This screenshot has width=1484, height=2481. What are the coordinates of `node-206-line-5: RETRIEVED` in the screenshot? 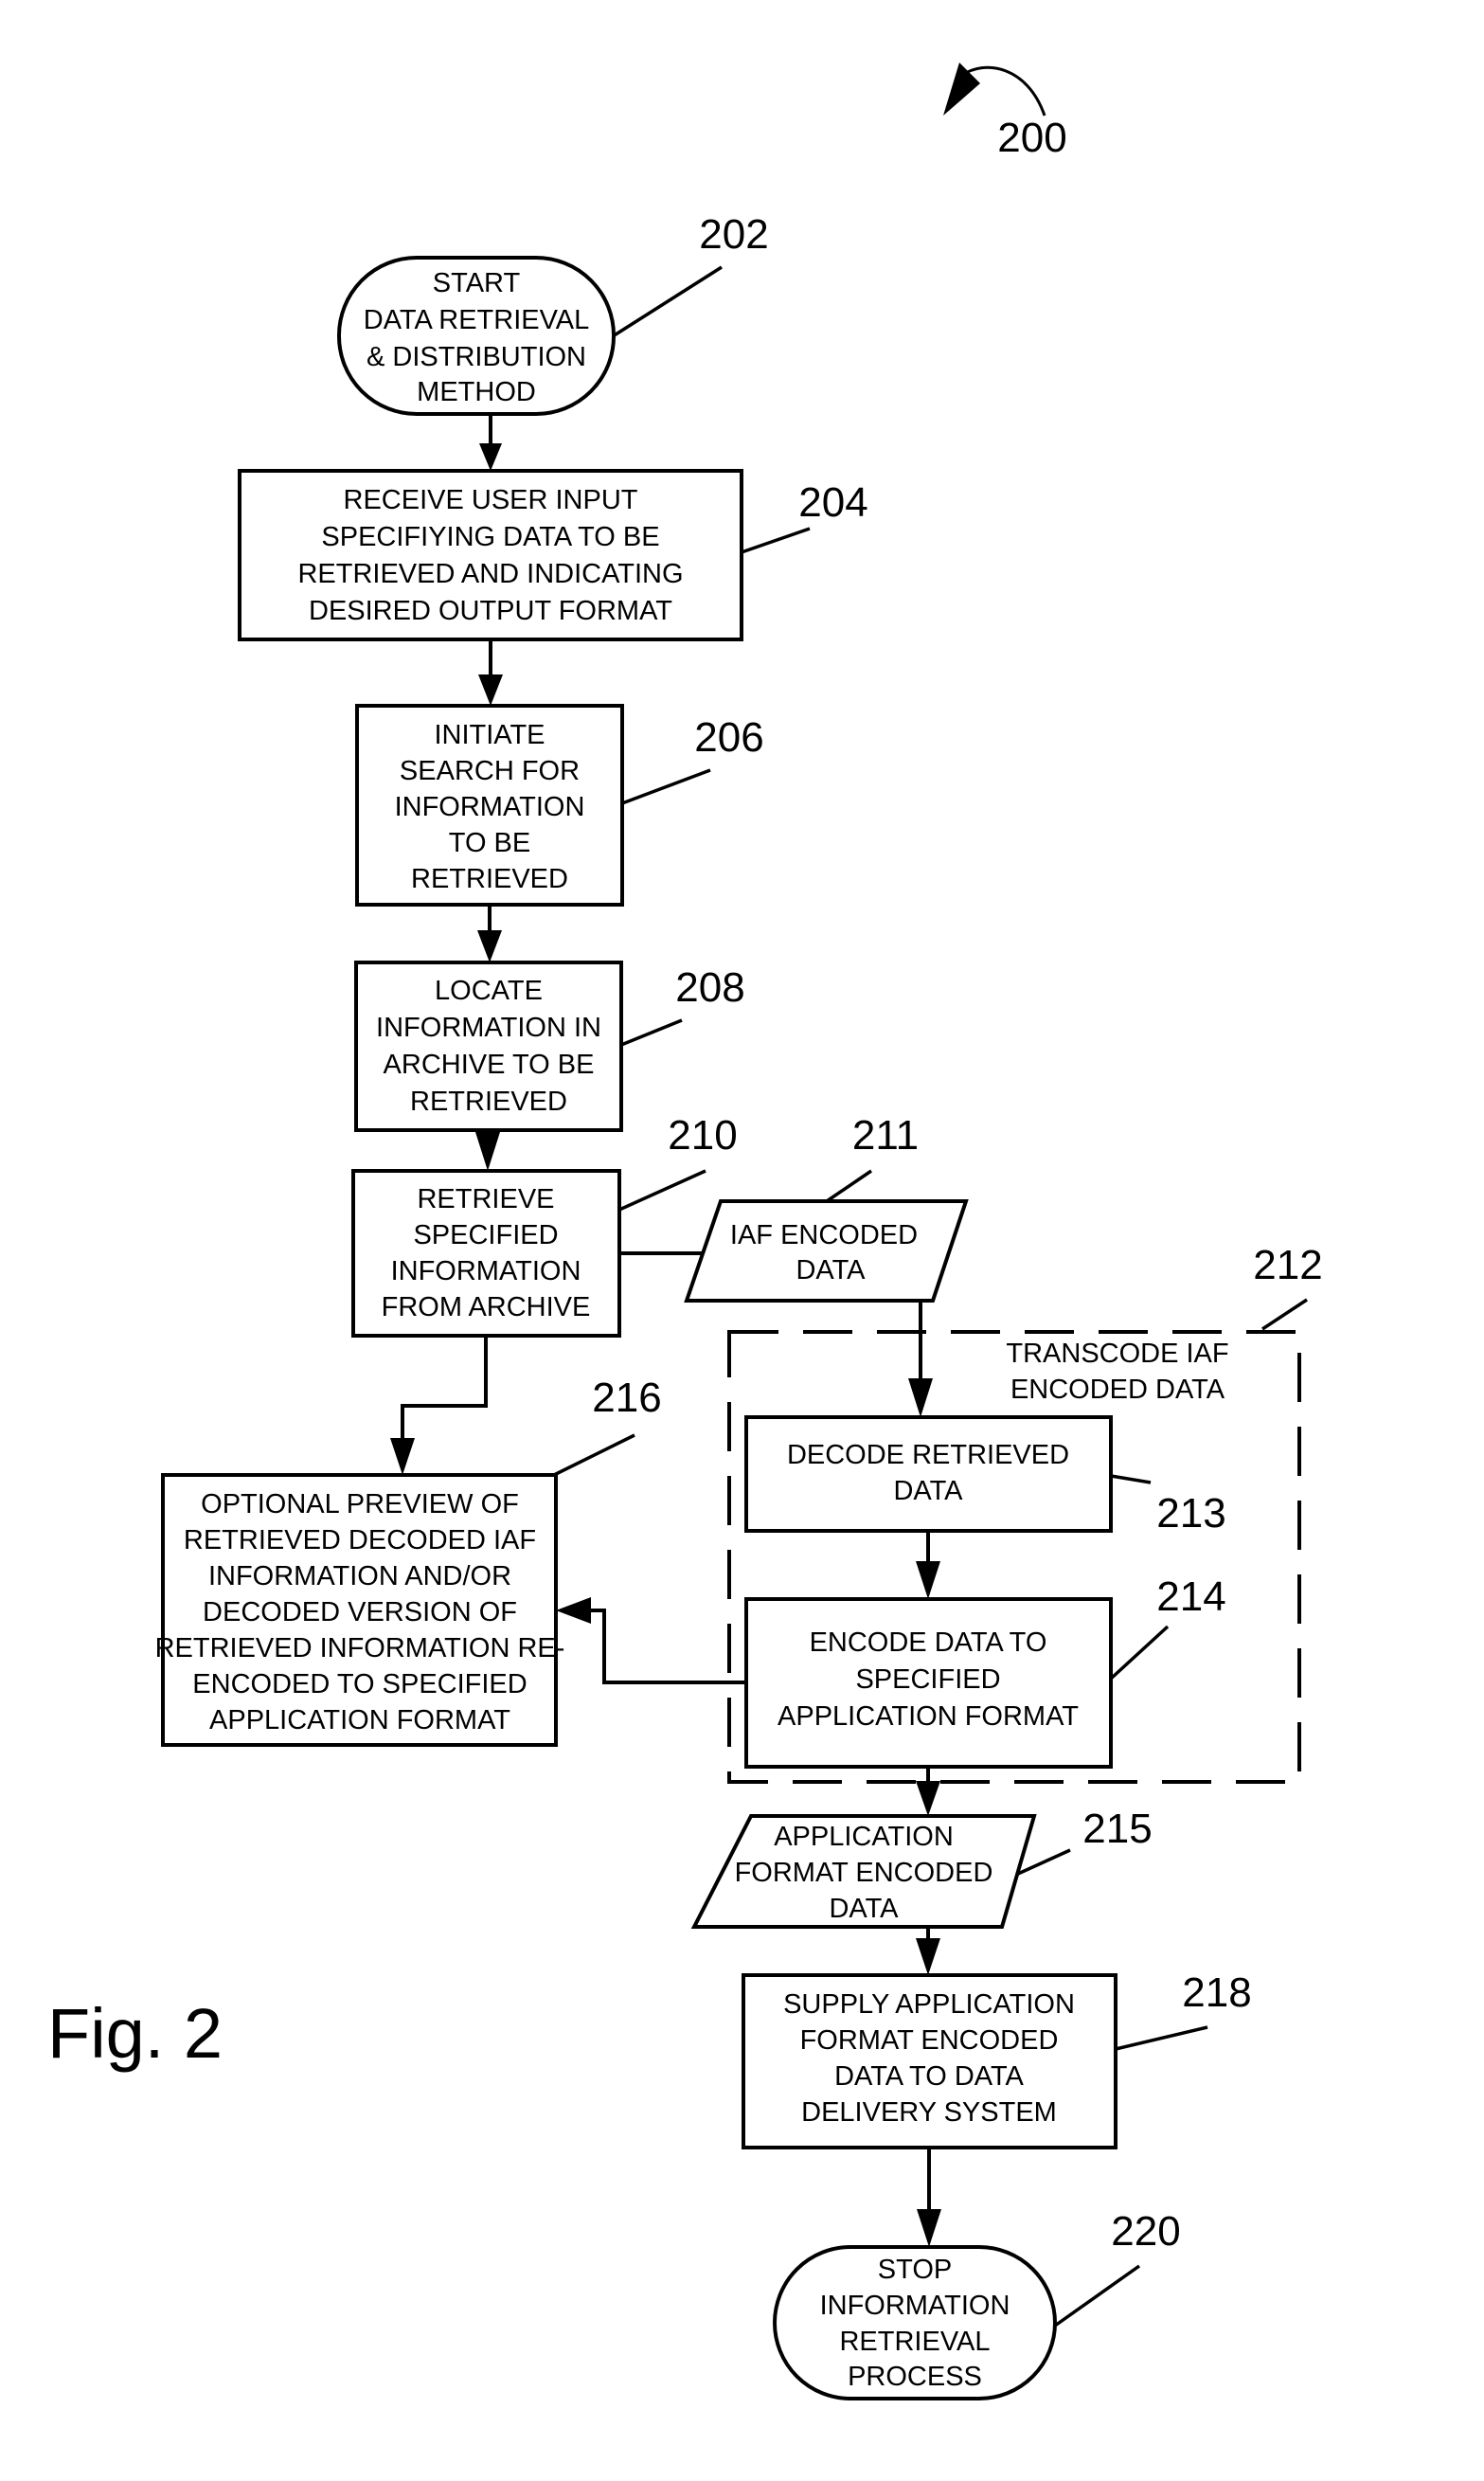 It's located at (489, 879).